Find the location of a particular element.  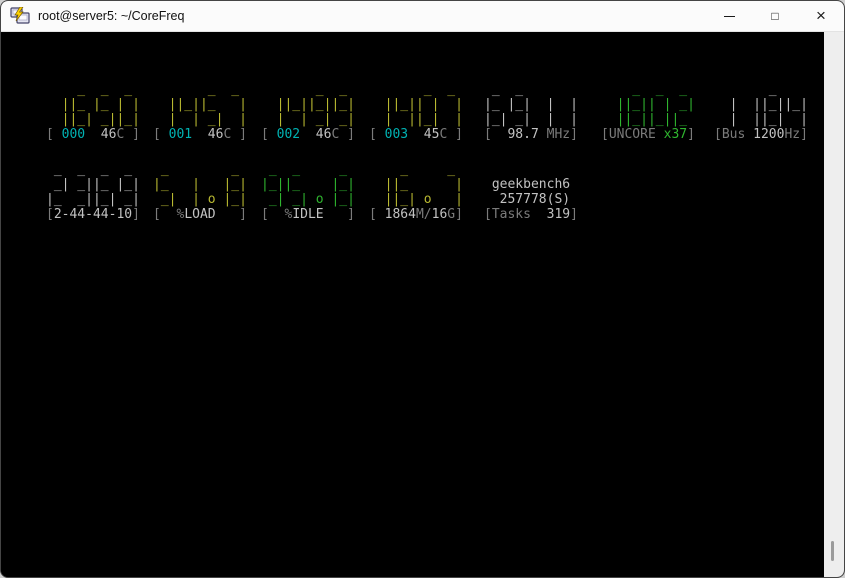

dashboard-box-cpu-load-percent: _ _ |_ | |_| _| | o |_|[ %LOAD ] is located at coordinates (200, 192).